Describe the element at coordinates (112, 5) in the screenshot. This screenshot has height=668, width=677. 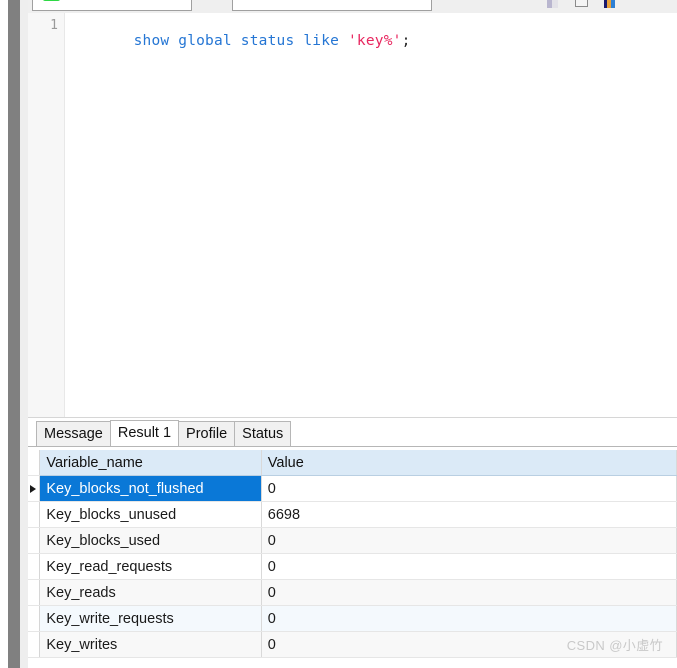
I see `connection-field` at that location.